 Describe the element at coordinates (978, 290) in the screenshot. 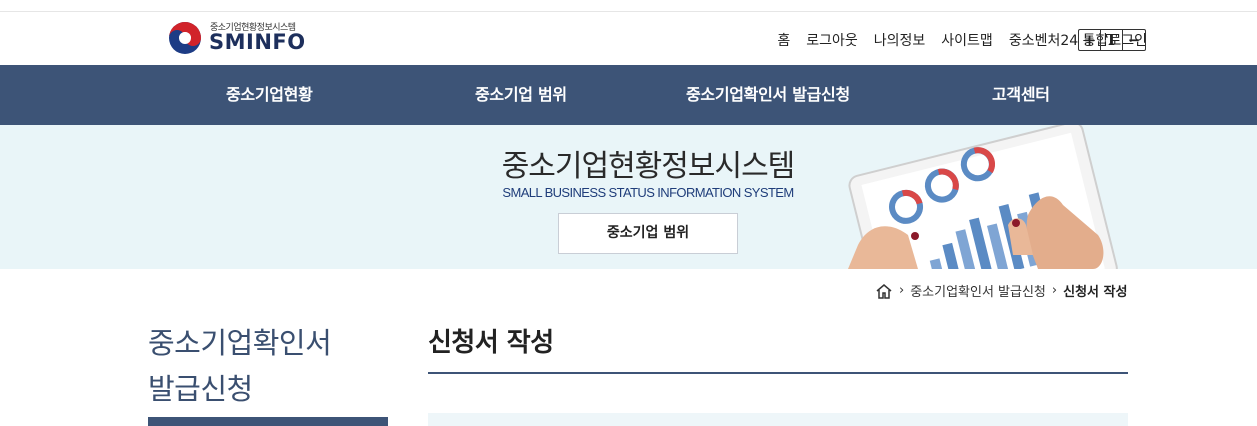

I see `breadcrumb-item-certificate: 중소기업확인서 발급신청` at that location.